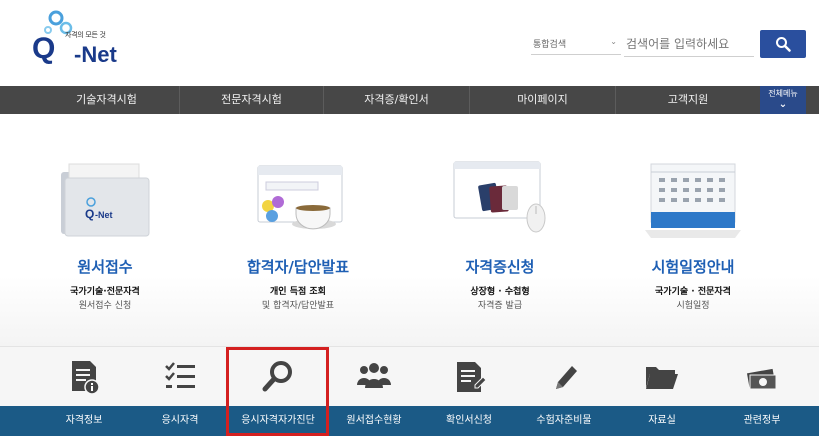 The height and width of the screenshot is (444, 819). What do you see at coordinates (85, 35) in the screenshot?
I see `logo-tagline: 자격의 모든 것` at bounding box center [85, 35].